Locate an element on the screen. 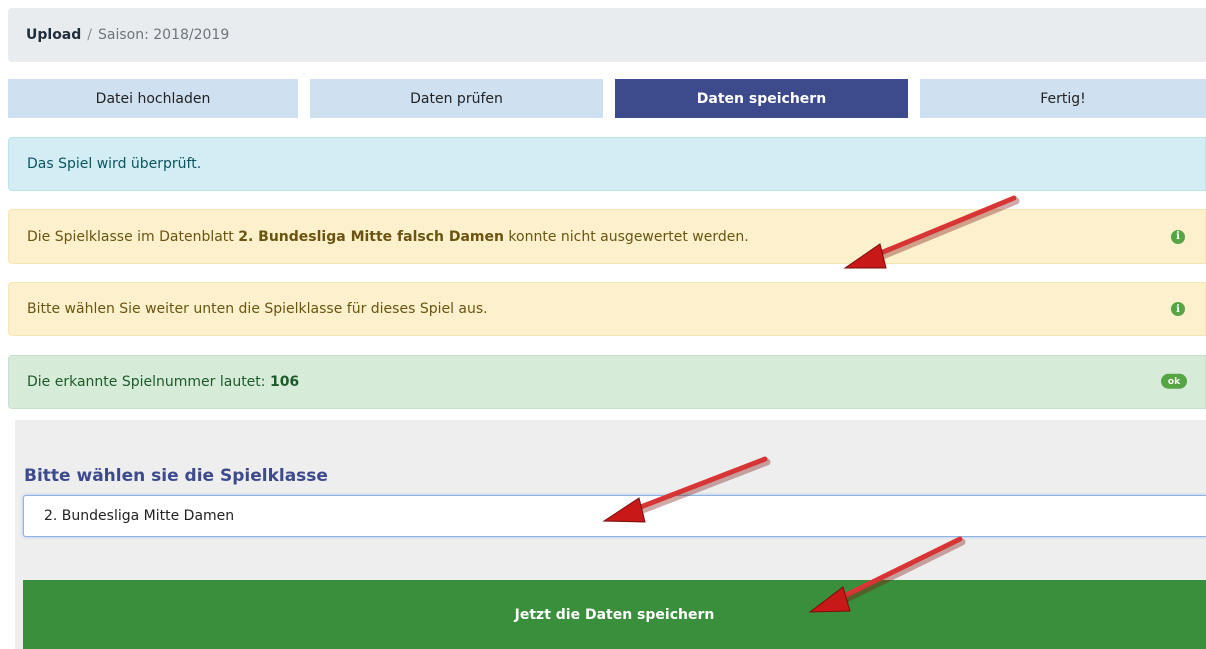 The height and width of the screenshot is (649, 1206). alert-game-number-prefix: Die erkannte Spielnummer lautet: is located at coordinates (148, 382).